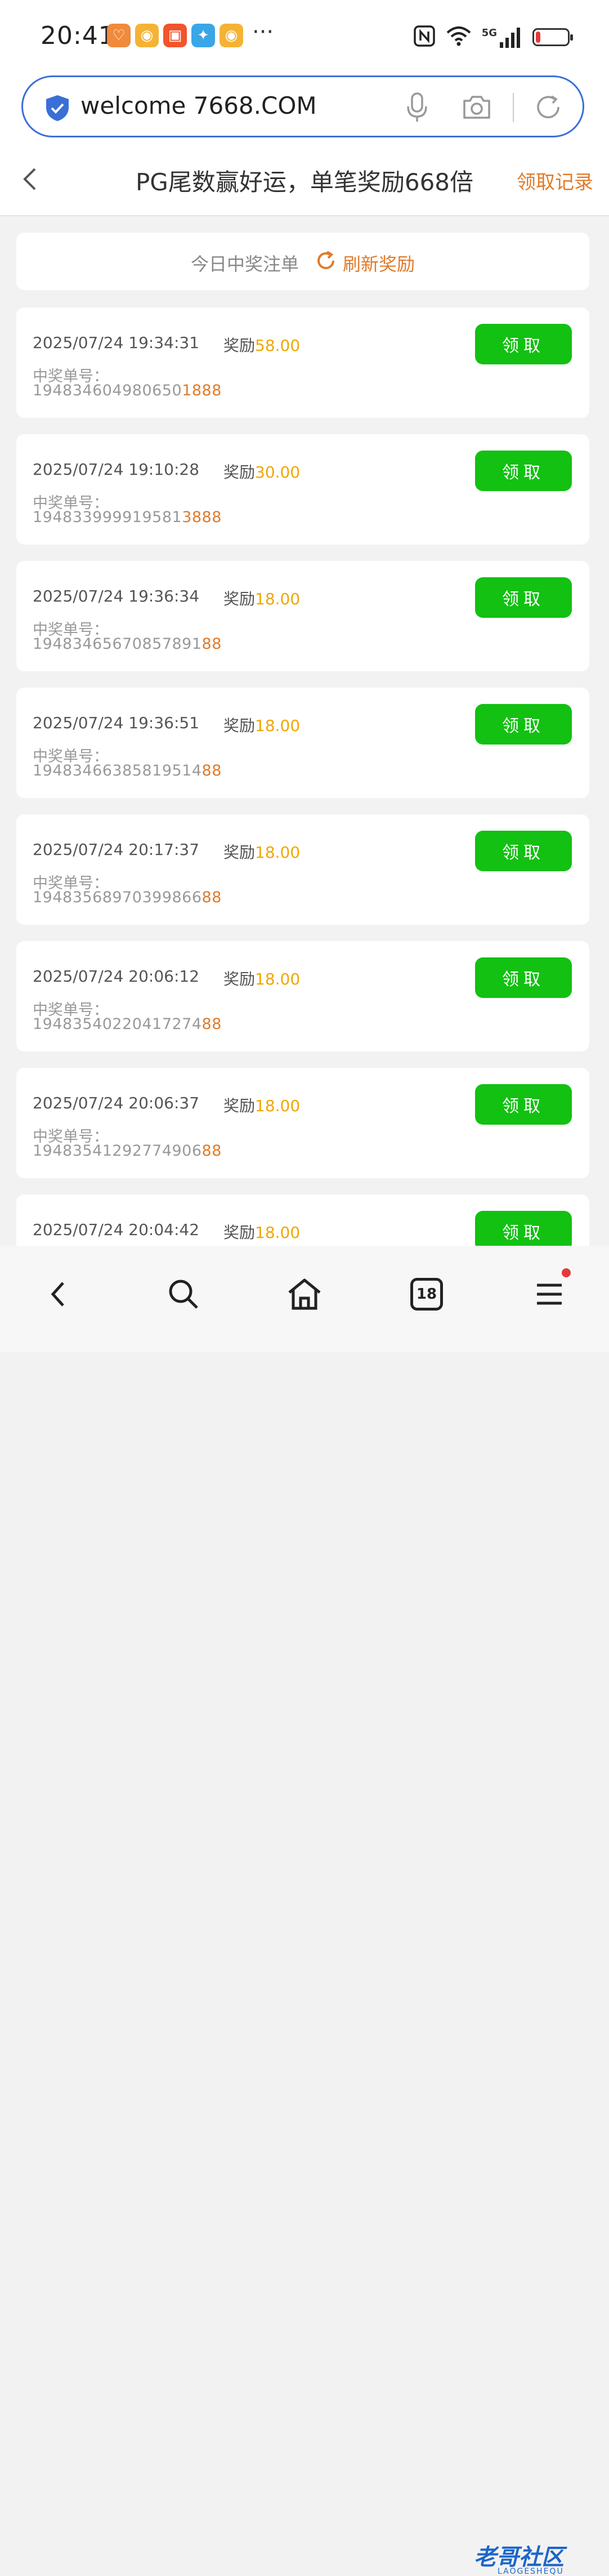 The image size is (609, 2576). What do you see at coordinates (326, 263) in the screenshot?
I see `refresh-icon` at bounding box center [326, 263].